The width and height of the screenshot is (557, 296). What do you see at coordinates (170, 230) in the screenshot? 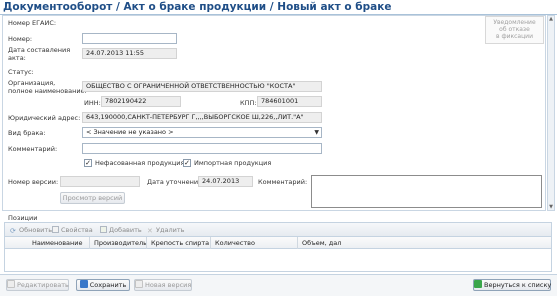
I see `delete-label: Удалить` at bounding box center [170, 230].